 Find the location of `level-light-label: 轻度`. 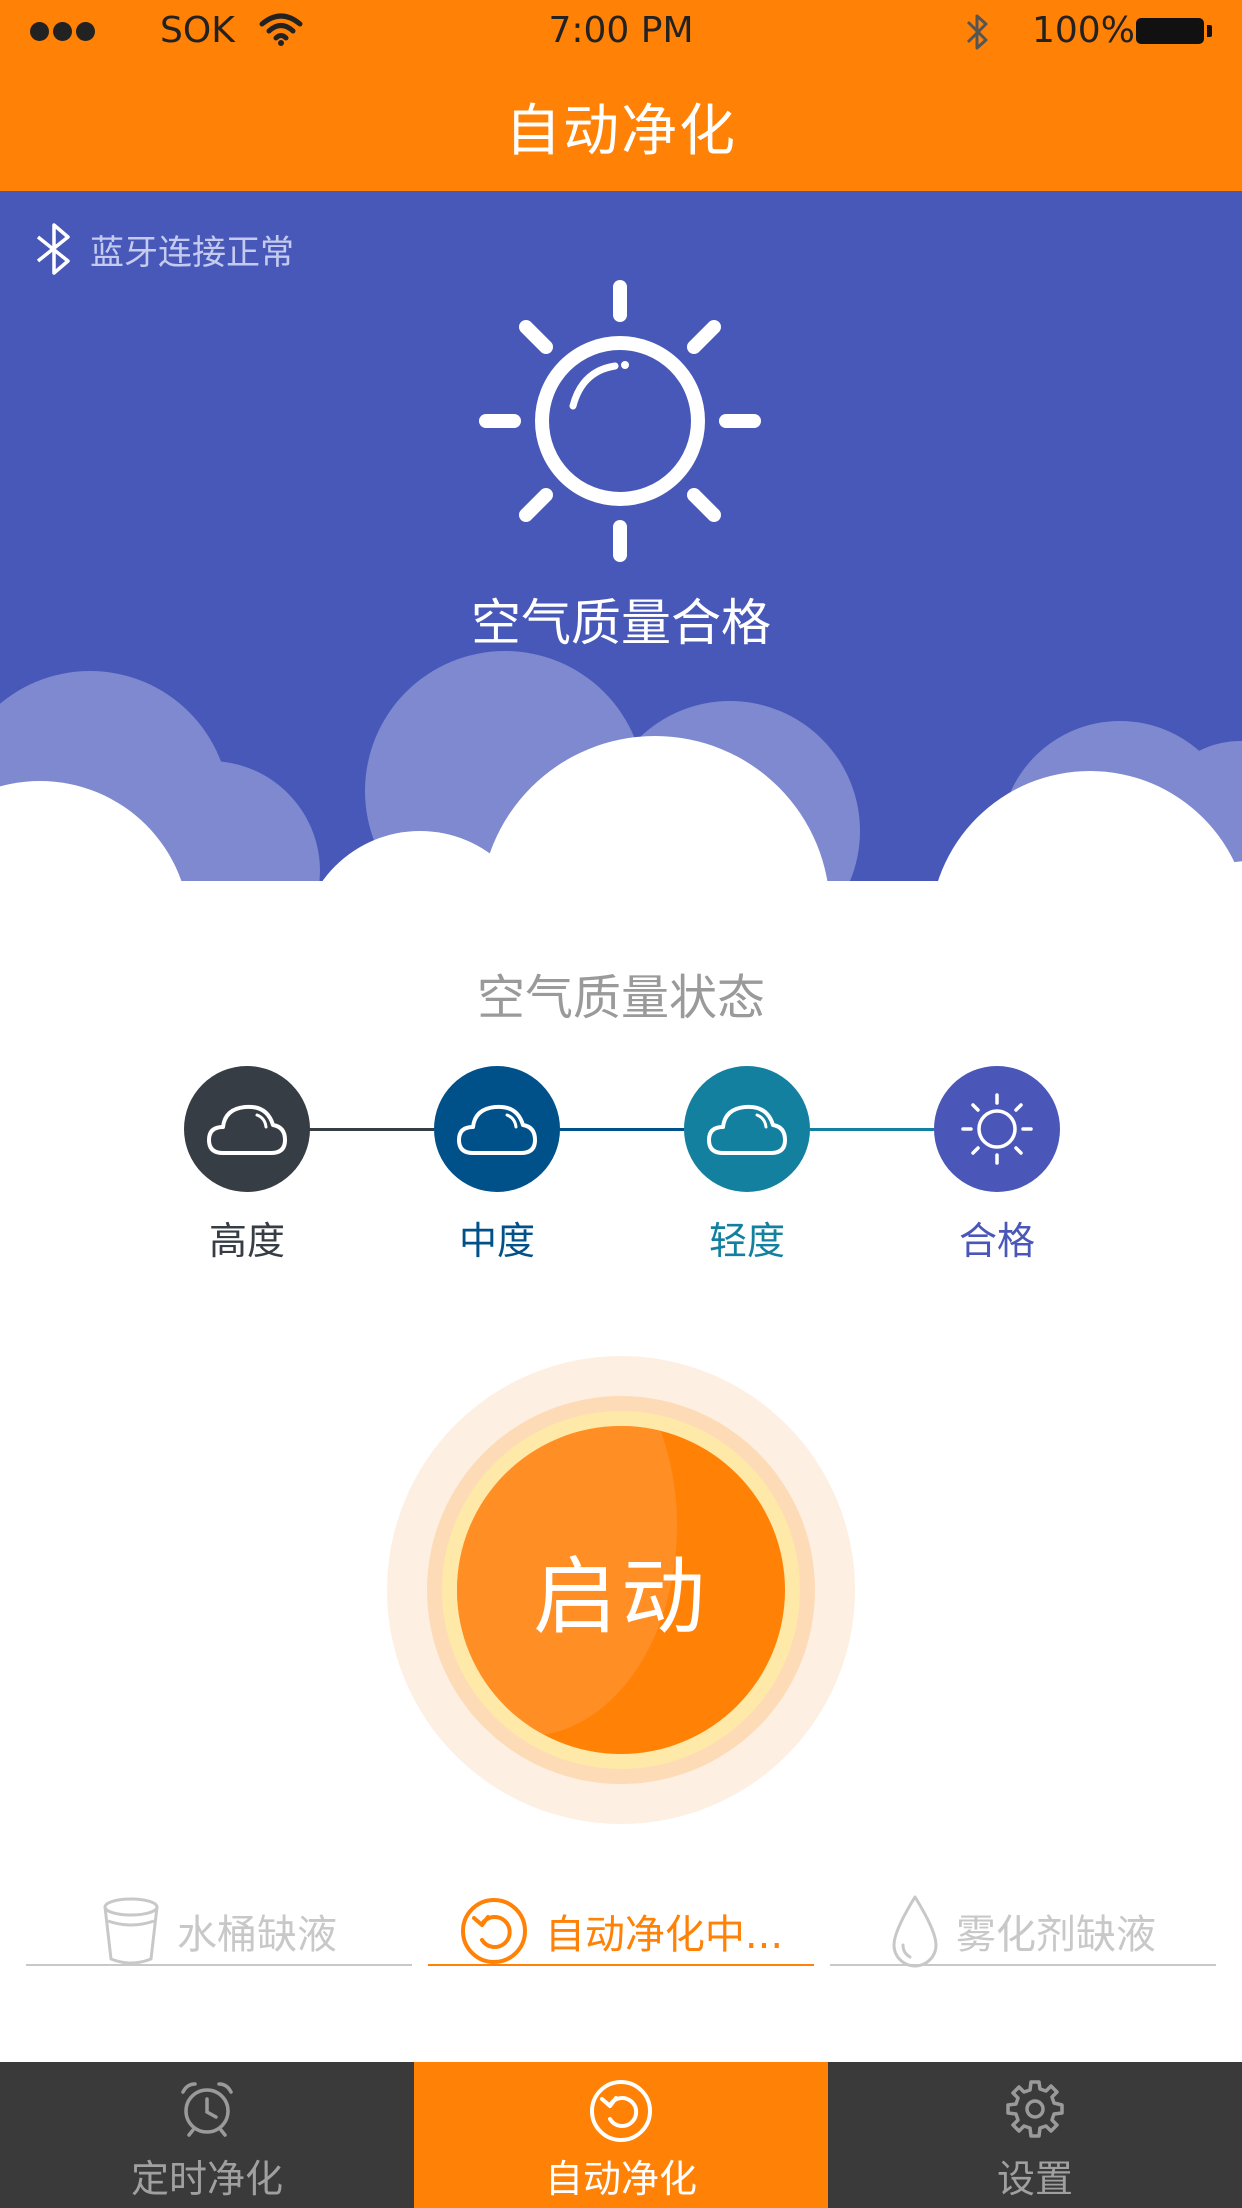

level-light-label: 轻度 is located at coordinates (746, 1241).